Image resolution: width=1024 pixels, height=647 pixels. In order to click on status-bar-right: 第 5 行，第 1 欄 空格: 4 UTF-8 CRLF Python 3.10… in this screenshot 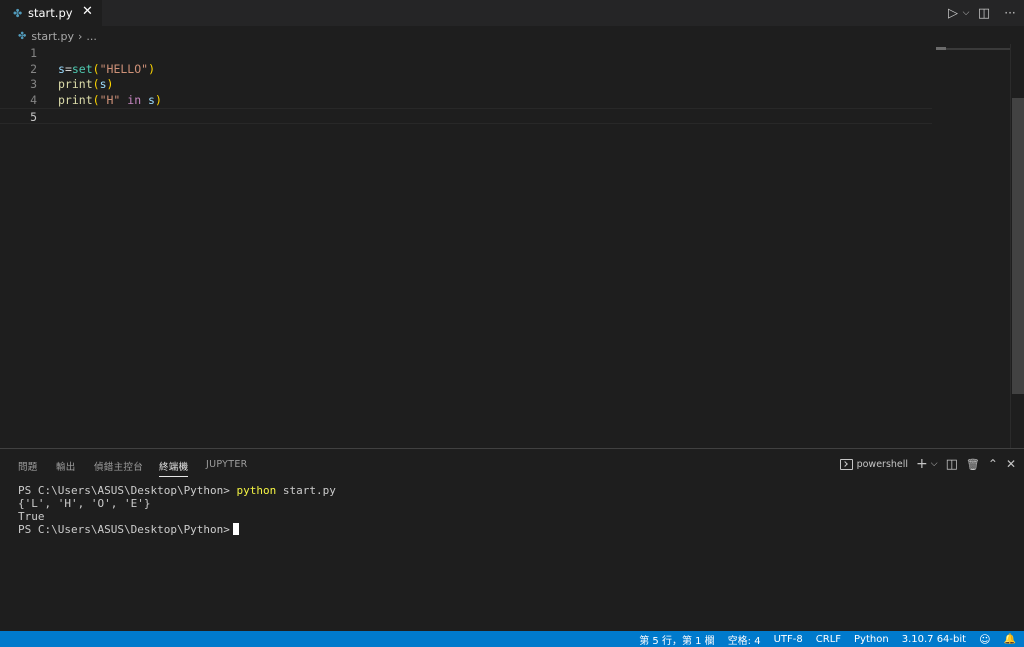, I will do `click(831, 639)`.